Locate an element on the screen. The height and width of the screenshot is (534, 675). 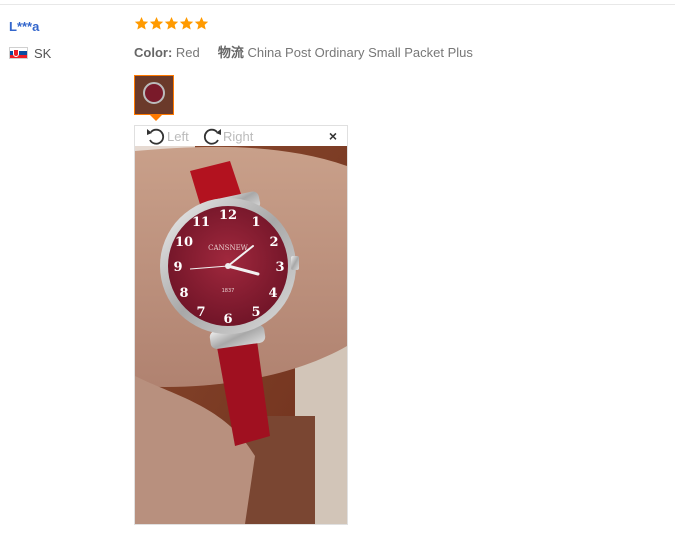
color-label: Color: is located at coordinates (153, 52).